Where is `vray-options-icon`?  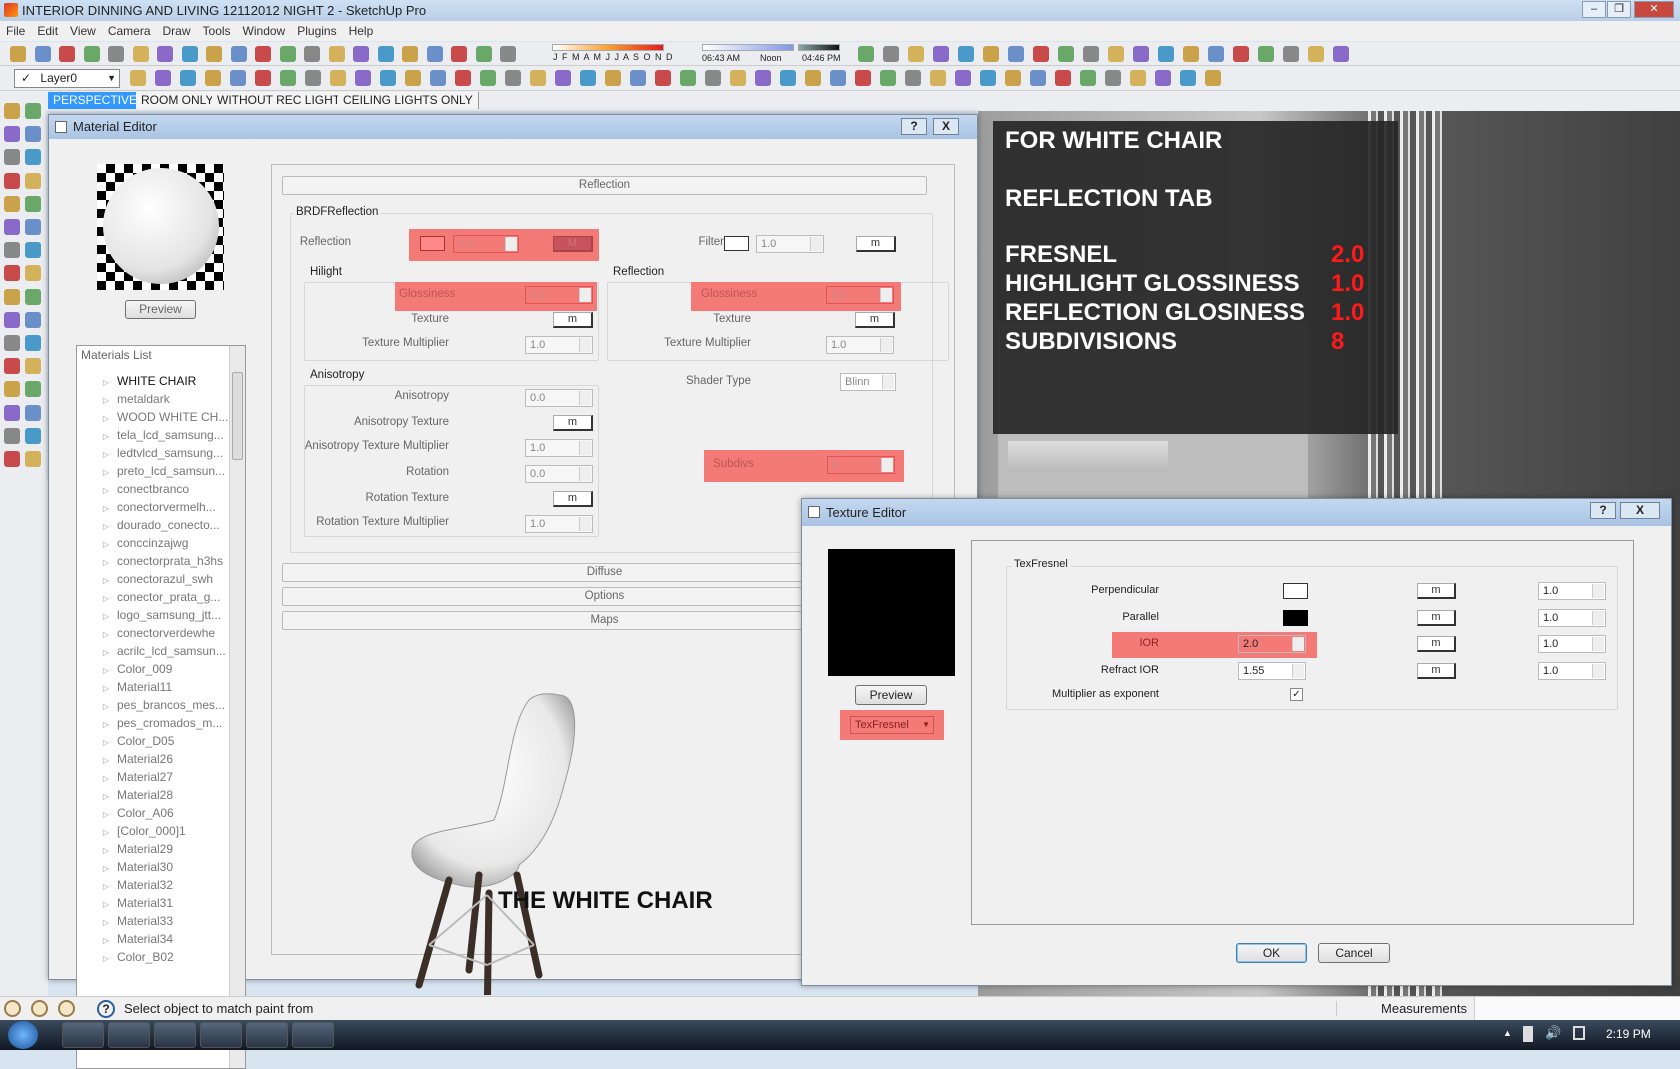 vray-options-icon is located at coordinates (891, 54).